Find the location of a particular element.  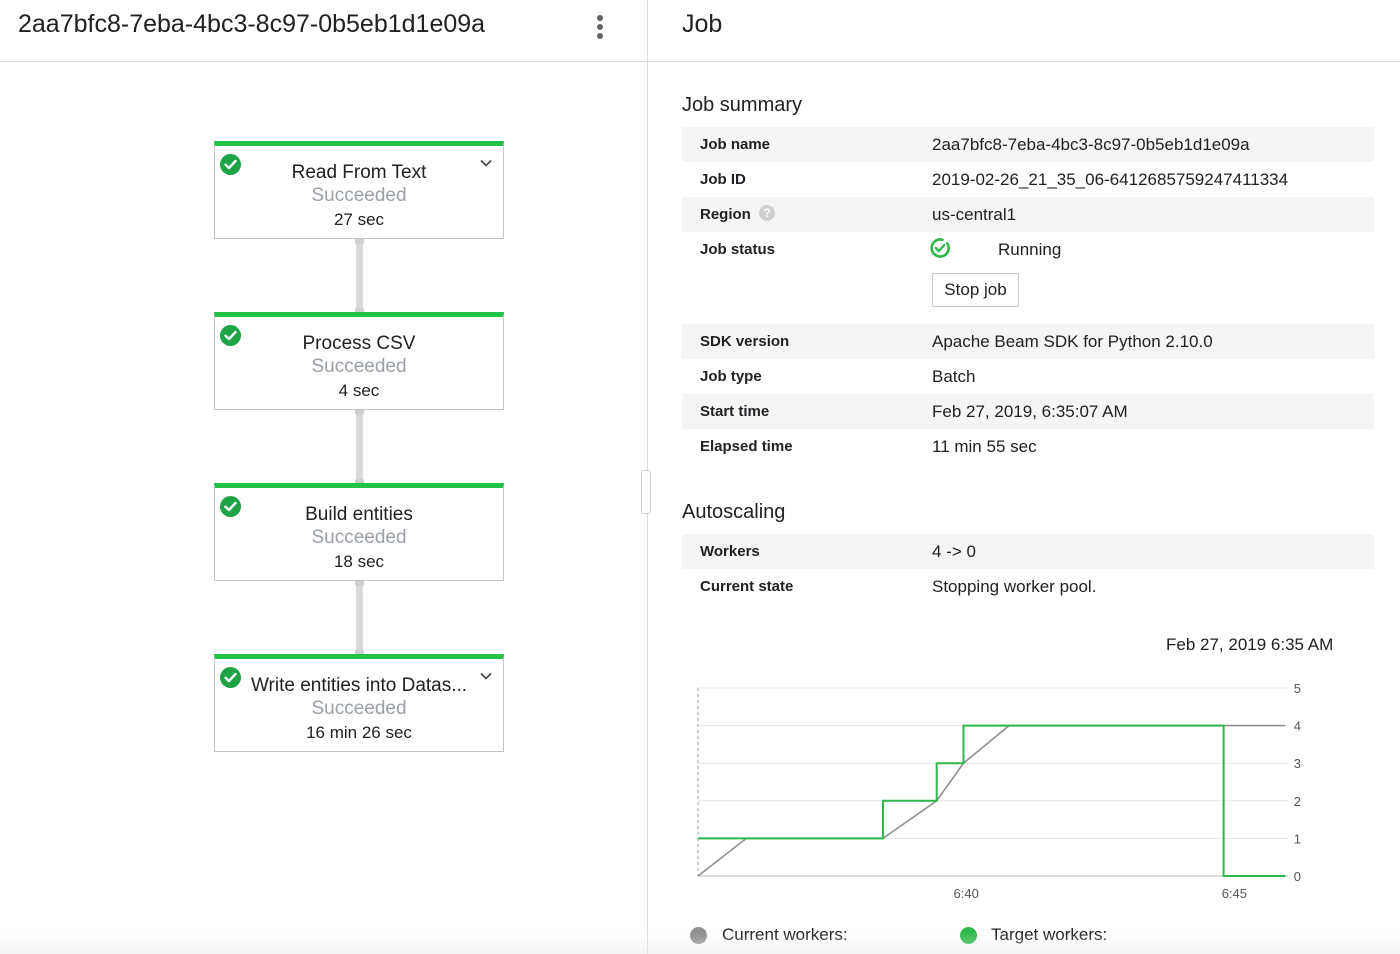

job-id-value: 2019-02-26_21_35_06-6412685759247411334 is located at coordinates (1110, 179).